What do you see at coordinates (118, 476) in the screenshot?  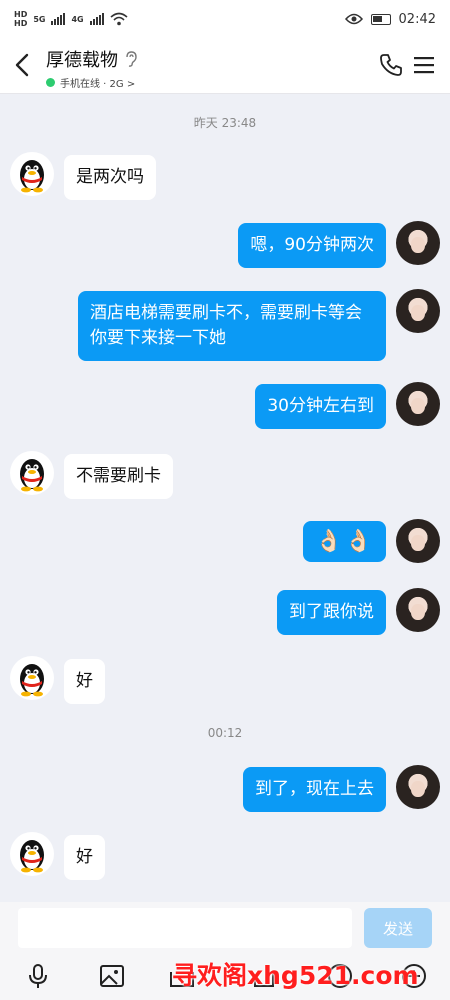 I see `message-bubble-incoming: 不需要刷卡` at bounding box center [118, 476].